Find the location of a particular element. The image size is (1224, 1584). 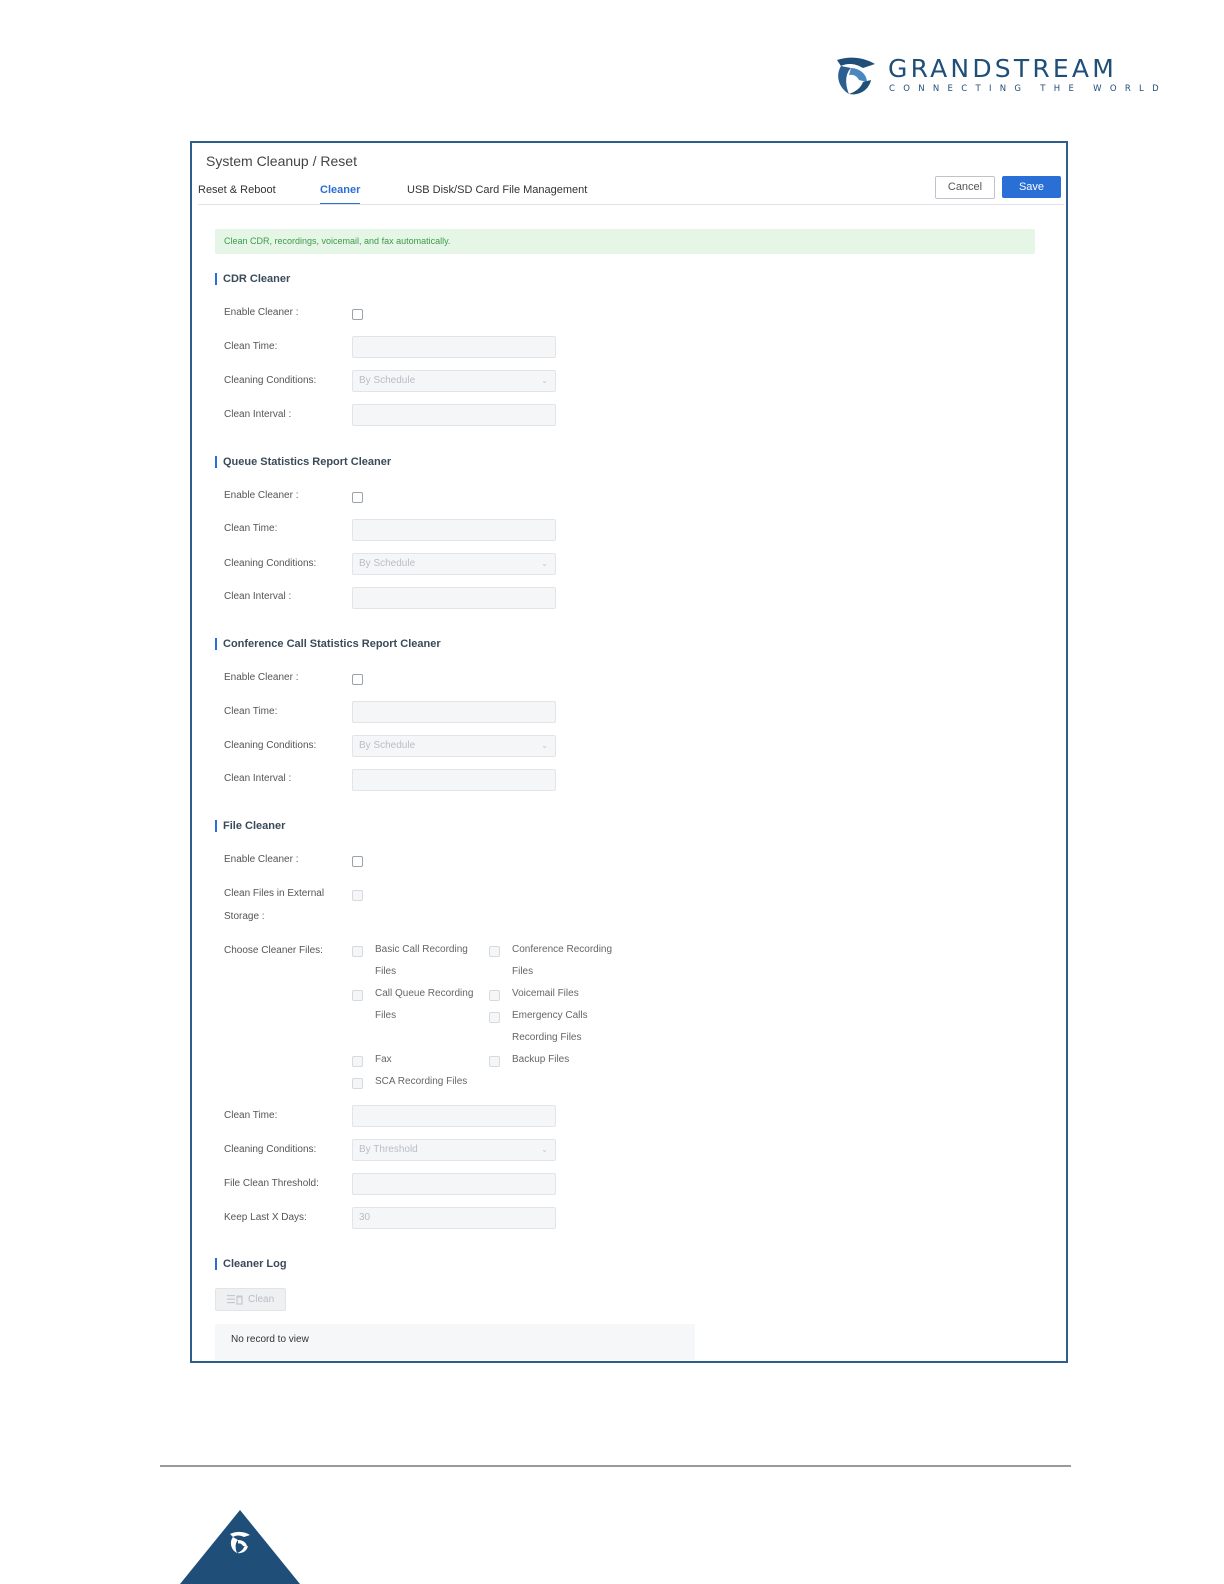

select-value: By Threshold is located at coordinates (388, 1149).